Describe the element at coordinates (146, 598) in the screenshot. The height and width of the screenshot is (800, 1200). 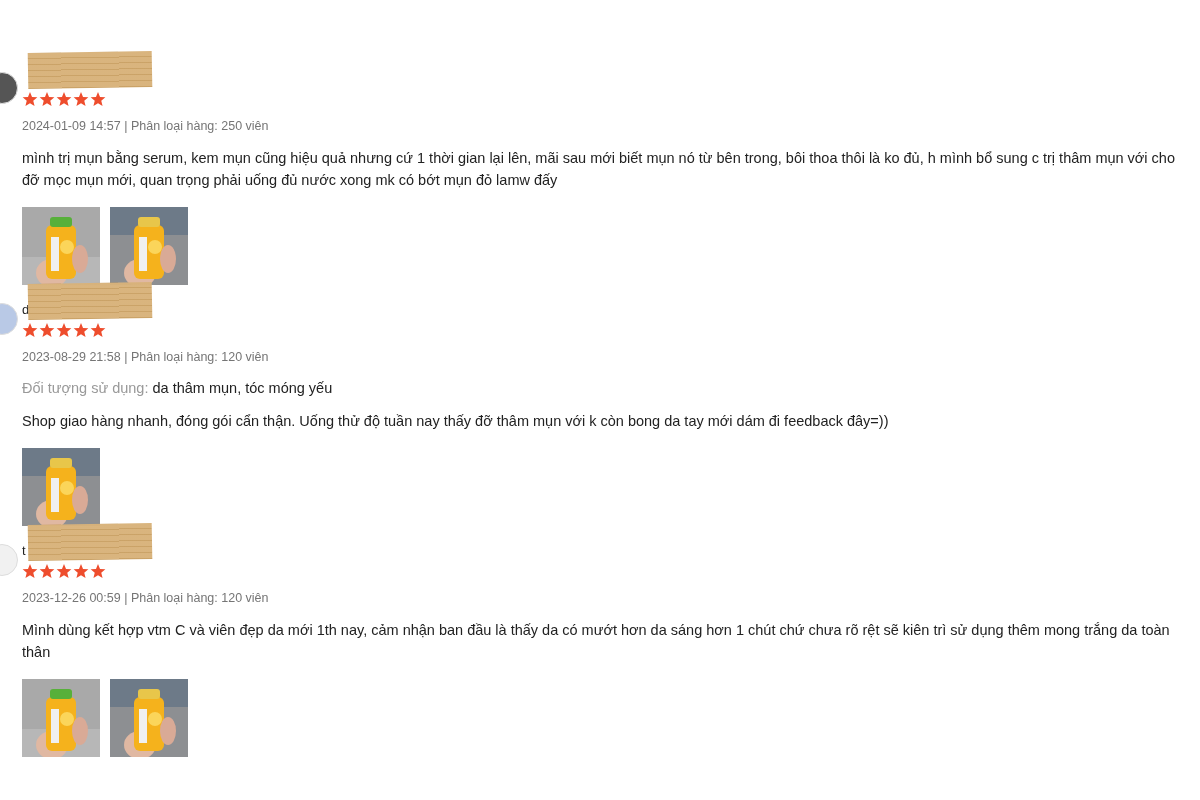
I see `review-meta: 2023-12-26 00:59 | Phân loại hàng: 120 viên` at that location.